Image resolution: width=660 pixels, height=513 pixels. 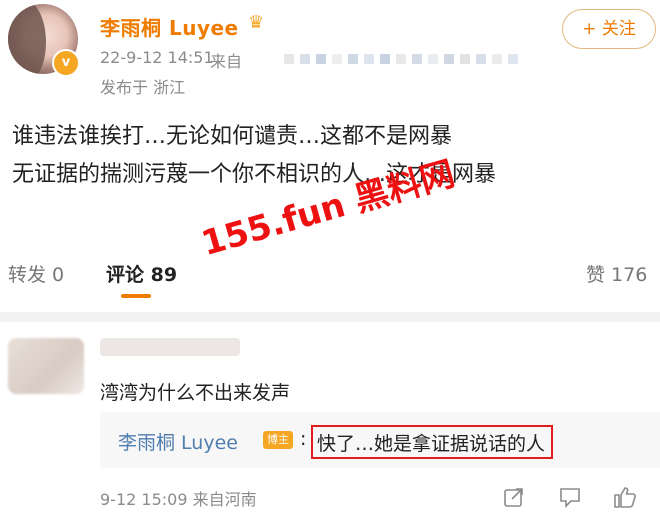 What do you see at coordinates (303, 439) in the screenshot?
I see `reply-colon: :` at bounding box center [303, 439].